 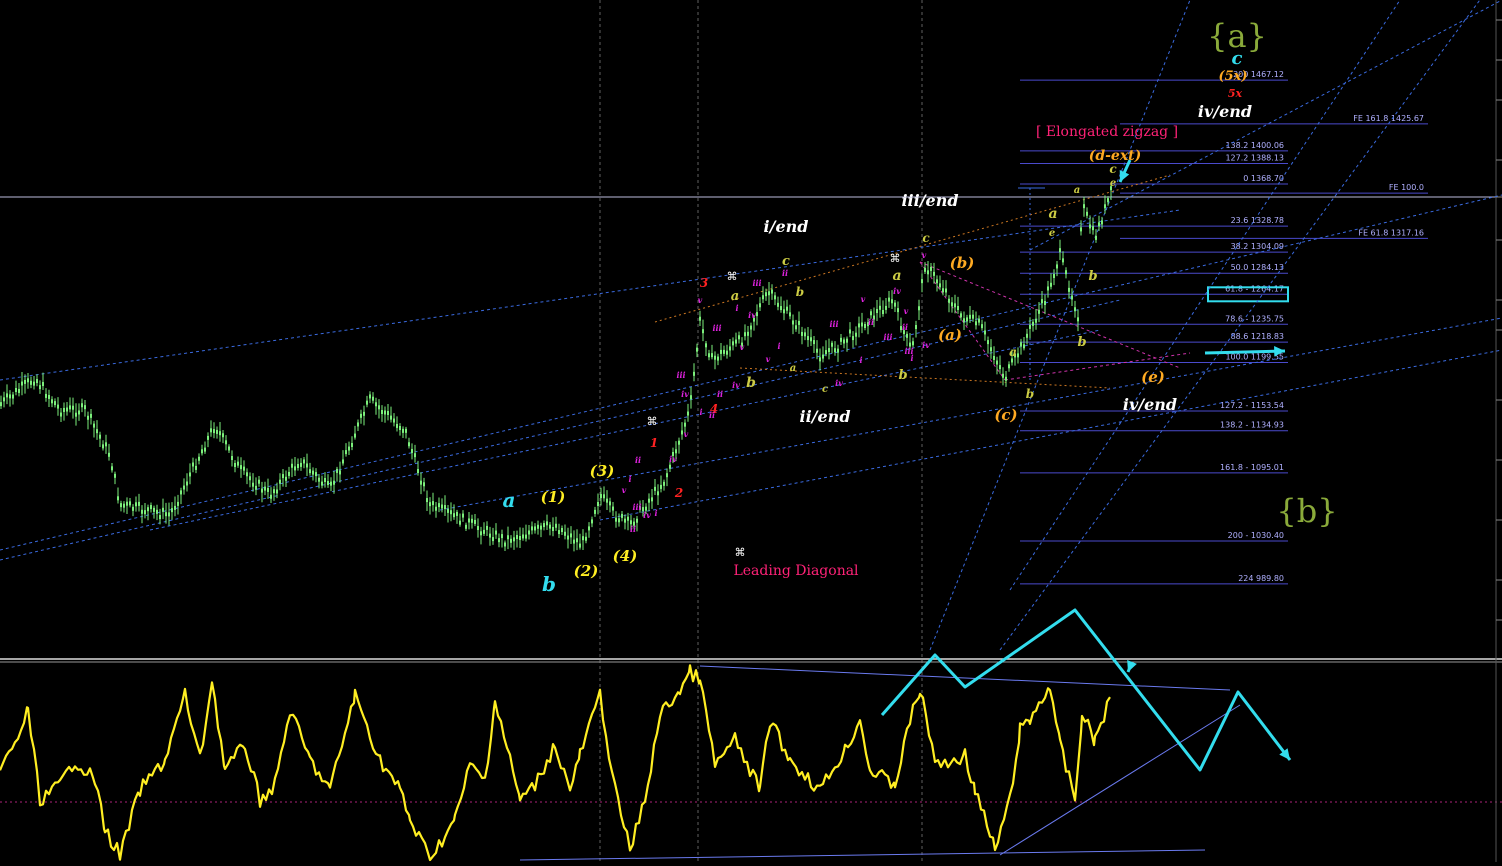 I want to click on fib-level-label: 127.2 - 1153.54, so click(x=1252, y=405).